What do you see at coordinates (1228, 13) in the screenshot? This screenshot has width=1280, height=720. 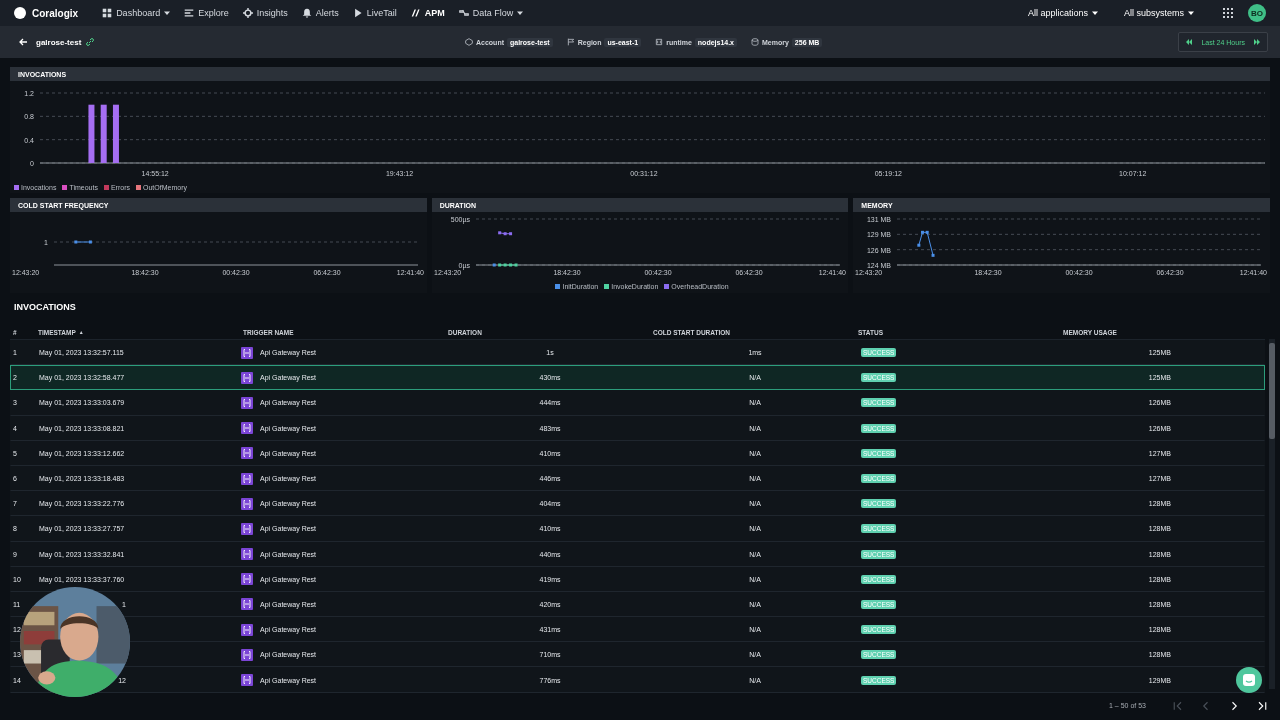 I see `apps-grid-icon` at bounding box center [1228, 13].